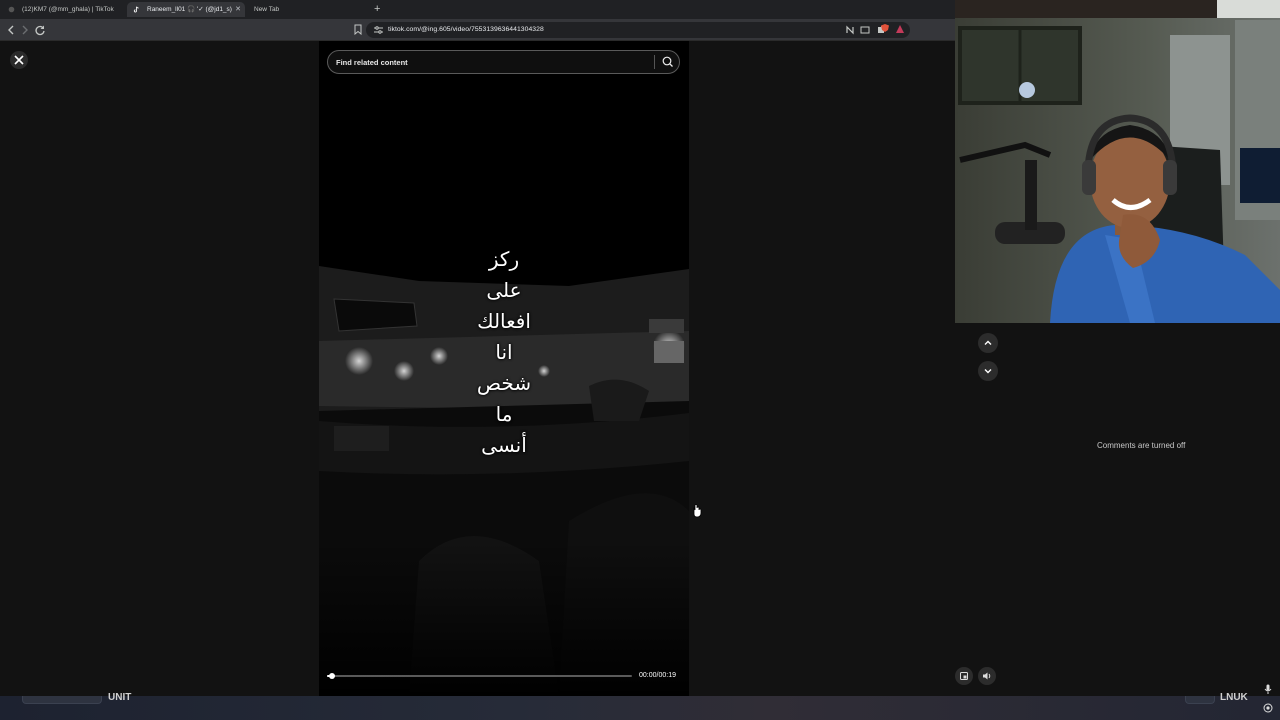  I want to click on video-caption: ركز على افعالك انا شخص ما أنسى, so click(504, 352).